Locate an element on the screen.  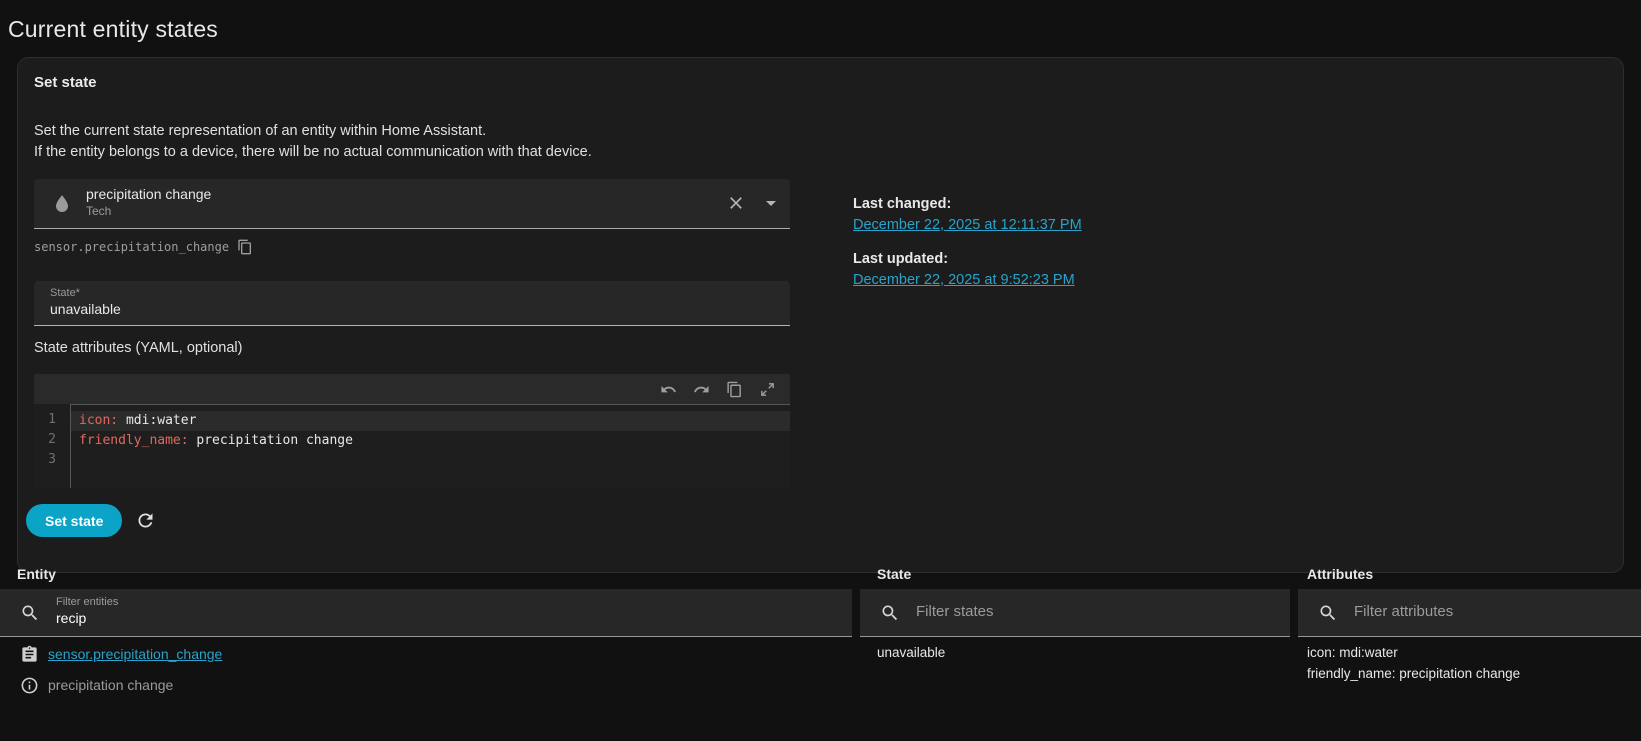
yaml-line: friendly_name: precipitation change is located at coordinates (430, 441).